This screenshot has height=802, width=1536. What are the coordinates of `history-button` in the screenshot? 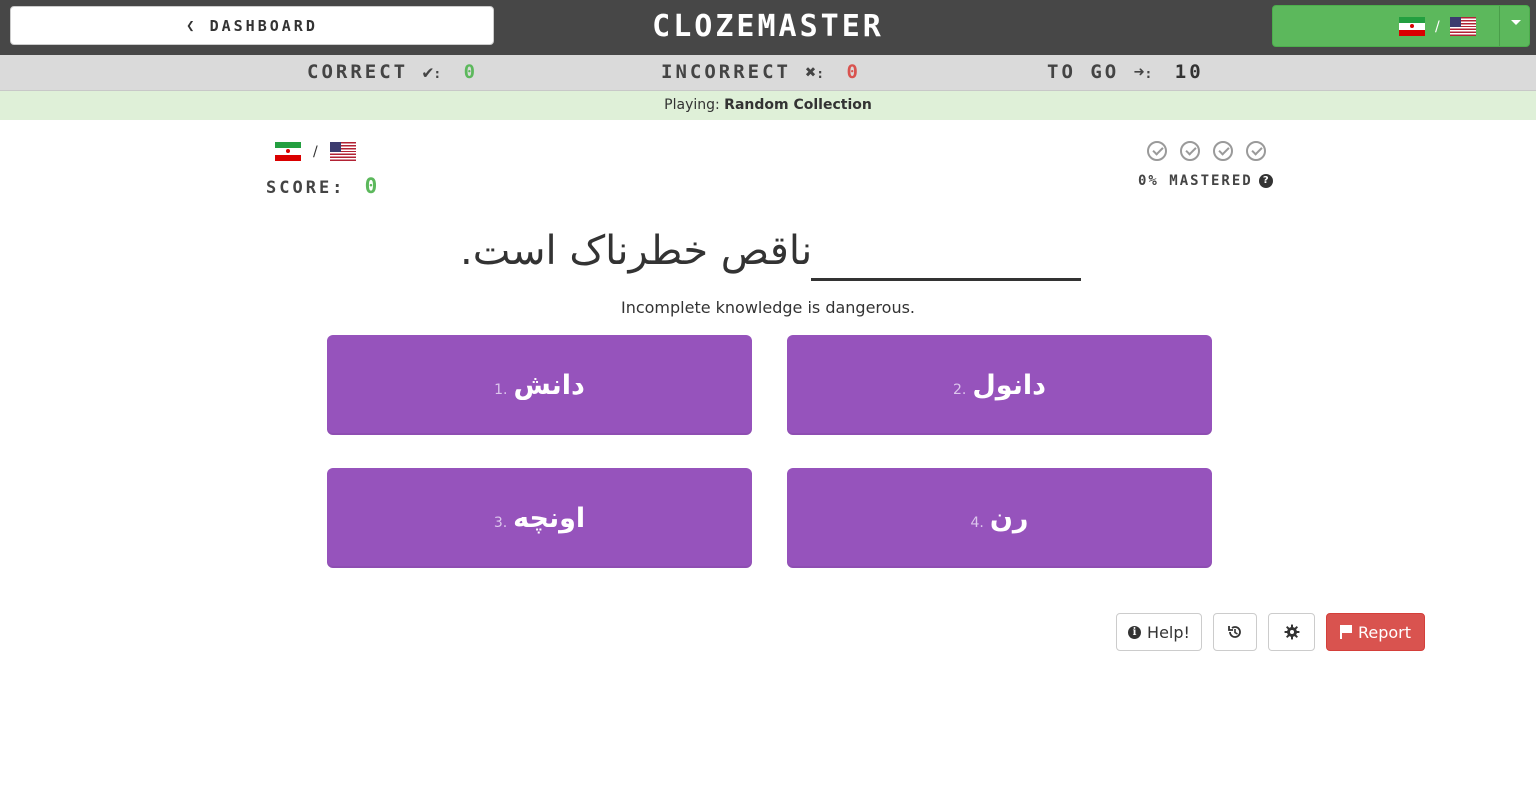 It's located at (1235, 632).